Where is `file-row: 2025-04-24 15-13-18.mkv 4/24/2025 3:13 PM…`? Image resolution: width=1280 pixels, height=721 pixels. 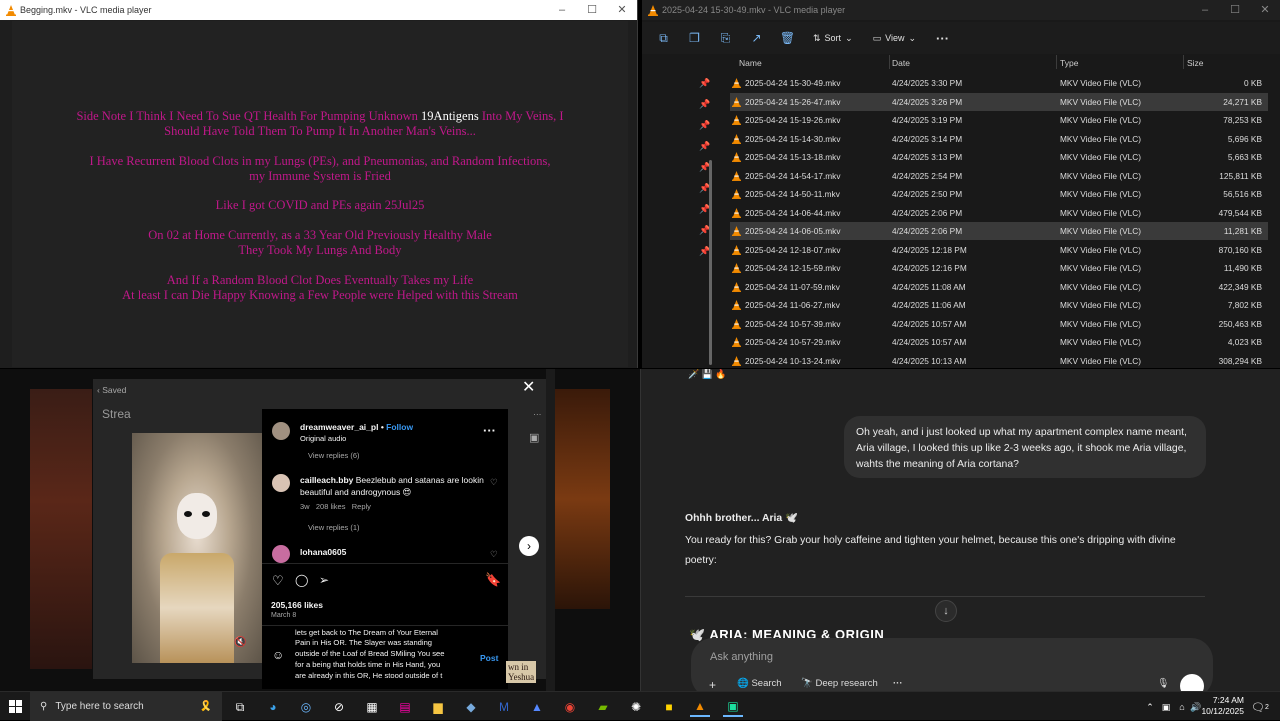 file-row: 2025-04-24 15-13-18.mkv 4/24/2025 3:13 PM… is located at coordinates (999, 157).